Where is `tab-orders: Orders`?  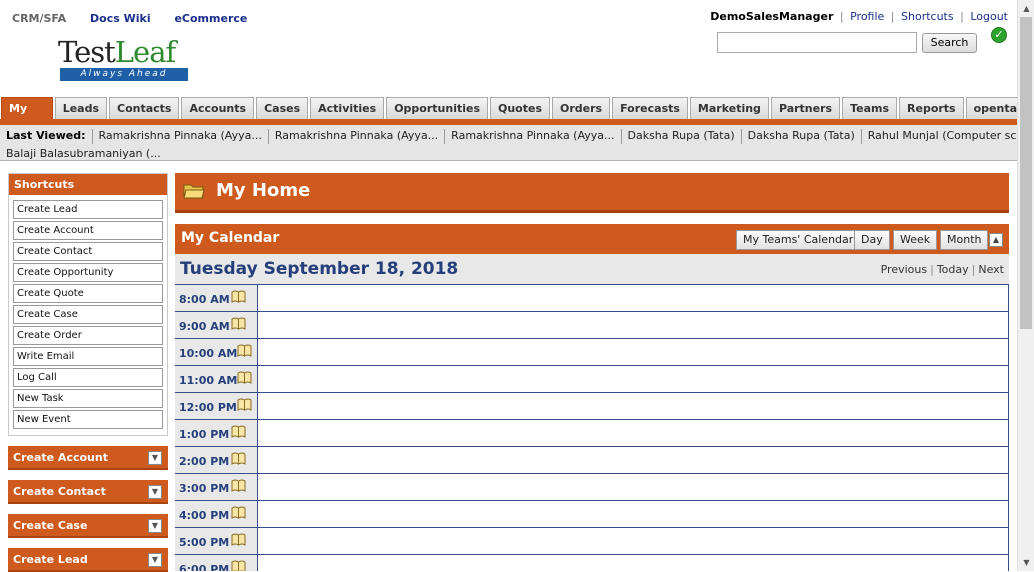
tab-orders: Orders is located at coordinates (581, 108).